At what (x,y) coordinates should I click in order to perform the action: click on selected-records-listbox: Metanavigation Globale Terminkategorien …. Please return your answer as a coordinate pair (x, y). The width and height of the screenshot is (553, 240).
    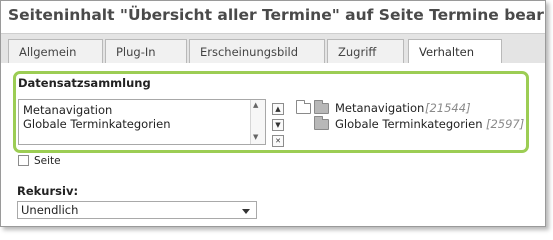
    Looking at the image, I should click on (142, 122).